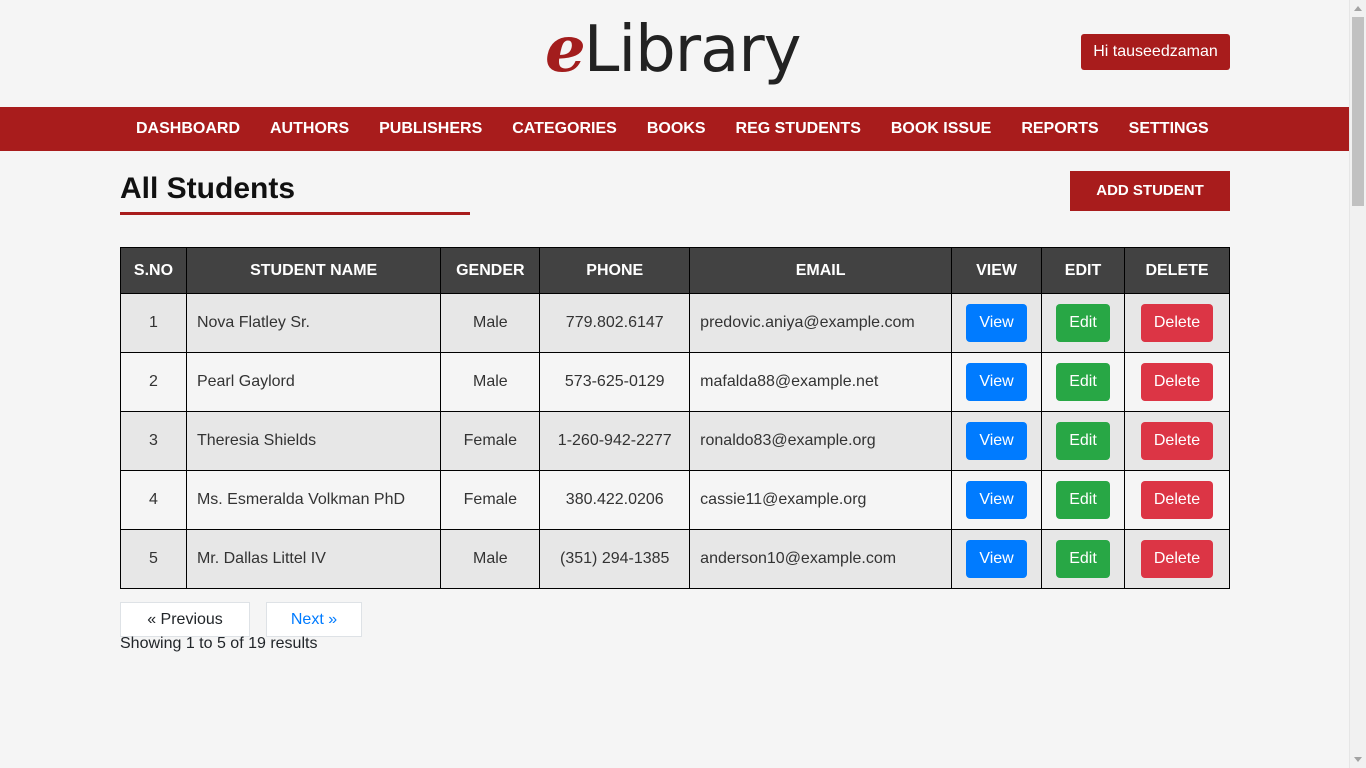  Describe the element at coordinates (615, 270) in the screenshot. I see `col-header-phone: PHONE` at that location.